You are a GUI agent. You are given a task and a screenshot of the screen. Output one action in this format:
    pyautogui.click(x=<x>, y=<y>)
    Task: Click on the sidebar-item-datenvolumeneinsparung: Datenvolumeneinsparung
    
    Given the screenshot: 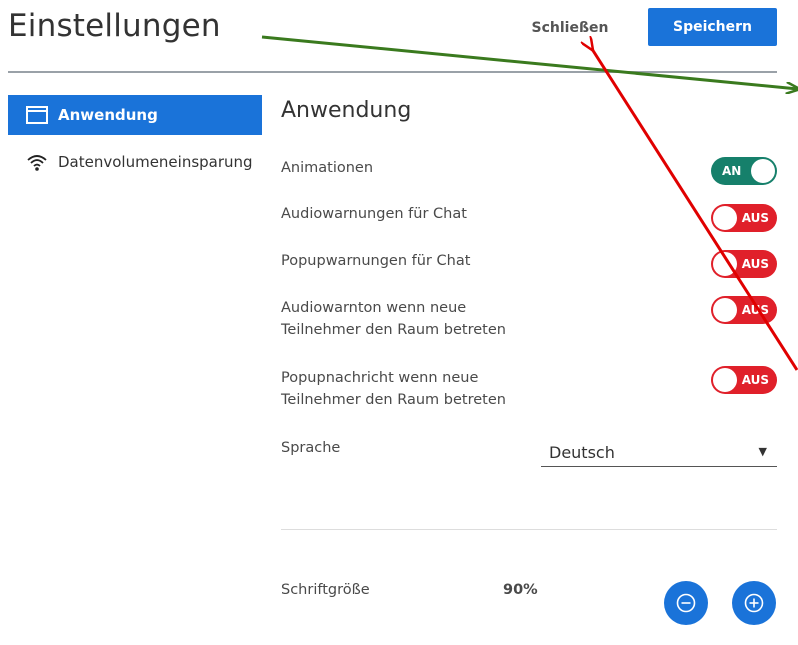 What is the action you would take?
    pyautogui.click(x=135, y=162)
    